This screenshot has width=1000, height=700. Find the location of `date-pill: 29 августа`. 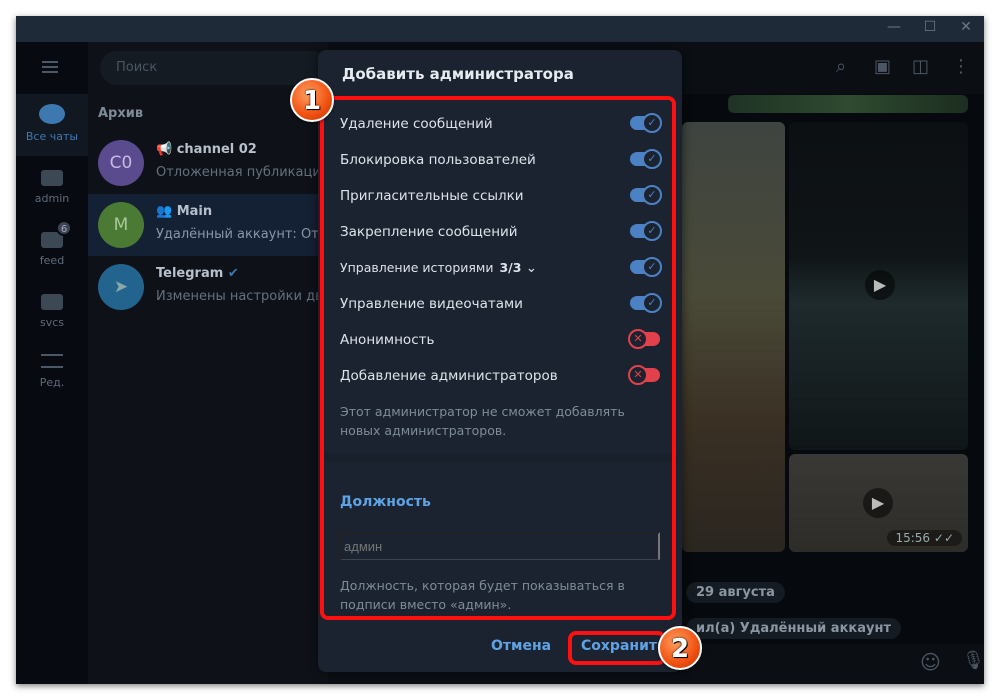

date-pill: 29 августа is located at coordinates (735, 592).